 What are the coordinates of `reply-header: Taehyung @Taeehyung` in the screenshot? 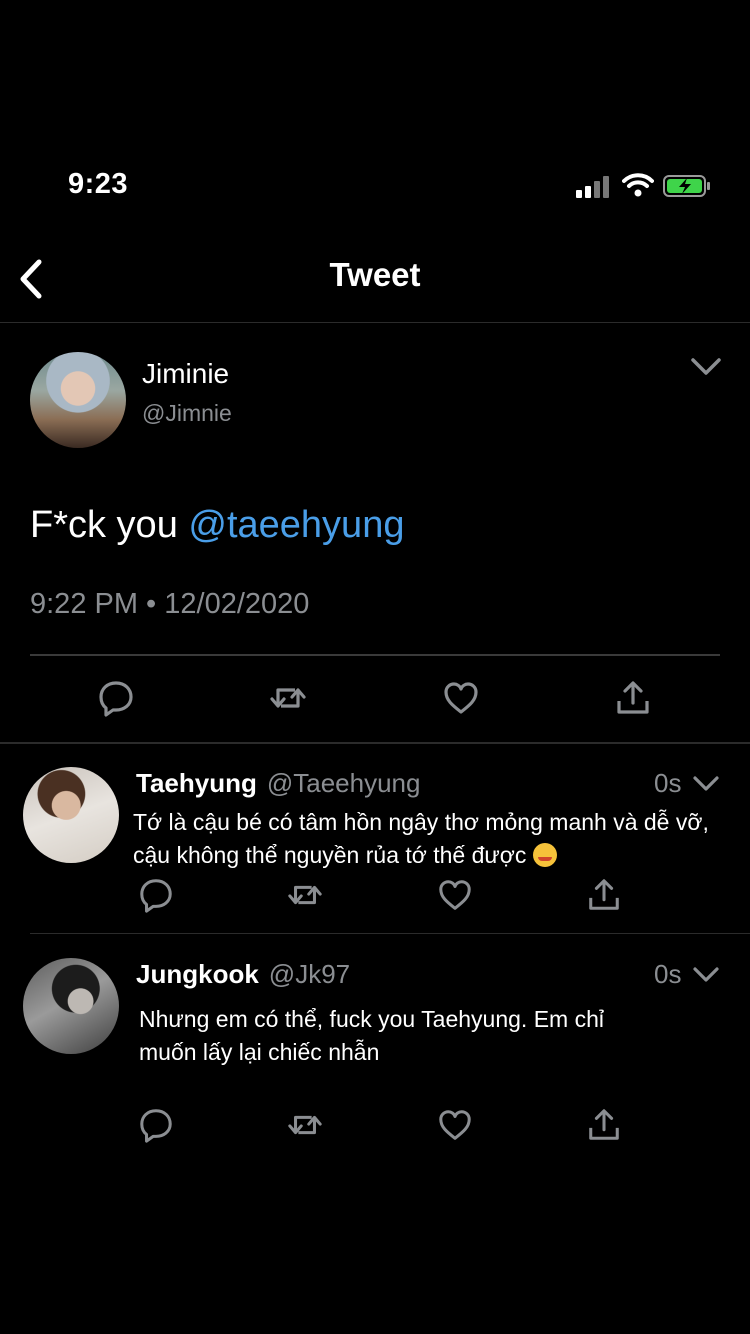 It's located at (278, 783).